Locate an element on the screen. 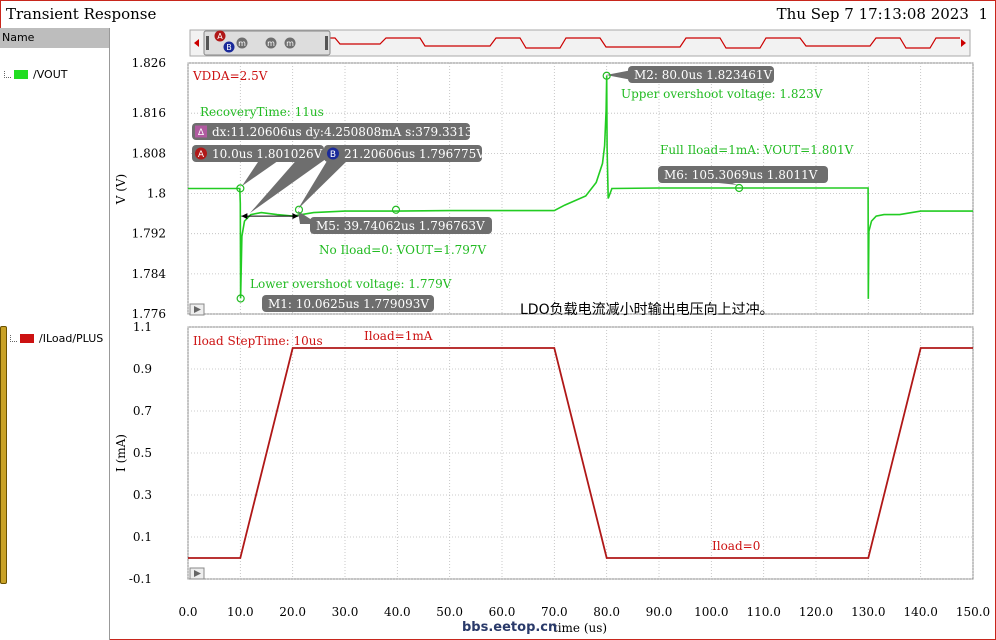 The height and width of the screenshot is (640, 996). xtick-label: 10.0 is located at coordinates (240, 612).